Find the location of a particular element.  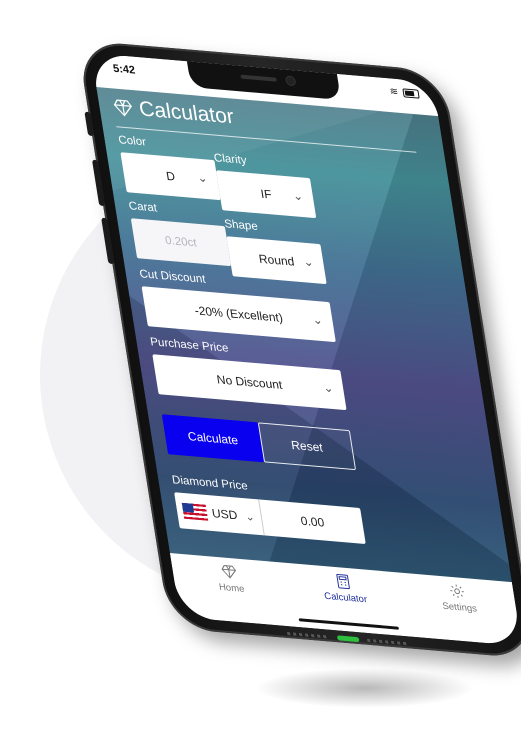

diamond-price-label: Diamond Price is located at coordinates (210, 483).